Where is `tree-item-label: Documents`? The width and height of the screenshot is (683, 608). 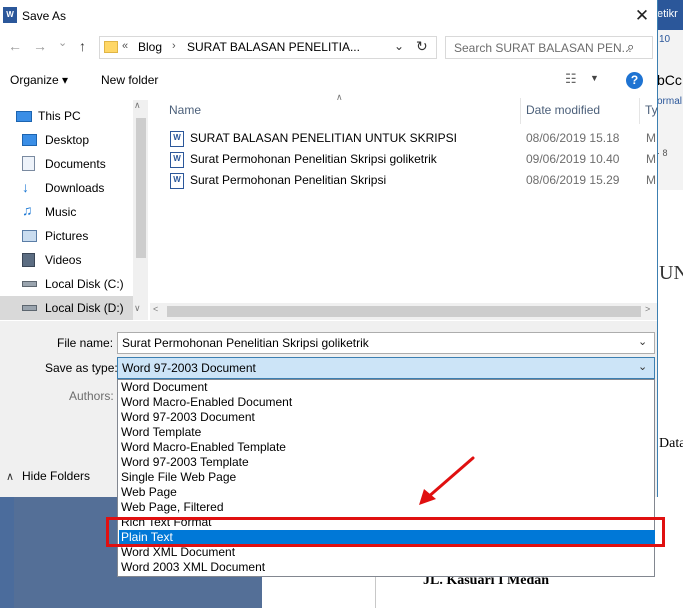 tree-item-label: Documents is located at coordinates (75, 164).